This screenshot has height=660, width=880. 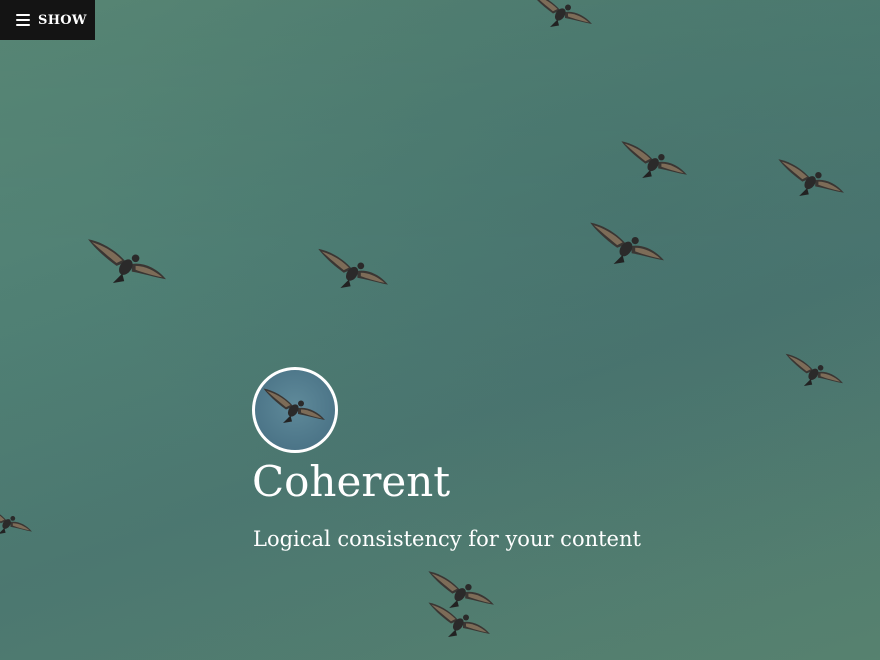 What do you see at coordinates (294, 405) in the screenshot?
I see `bird-icon` at bounding box center [294, 405].